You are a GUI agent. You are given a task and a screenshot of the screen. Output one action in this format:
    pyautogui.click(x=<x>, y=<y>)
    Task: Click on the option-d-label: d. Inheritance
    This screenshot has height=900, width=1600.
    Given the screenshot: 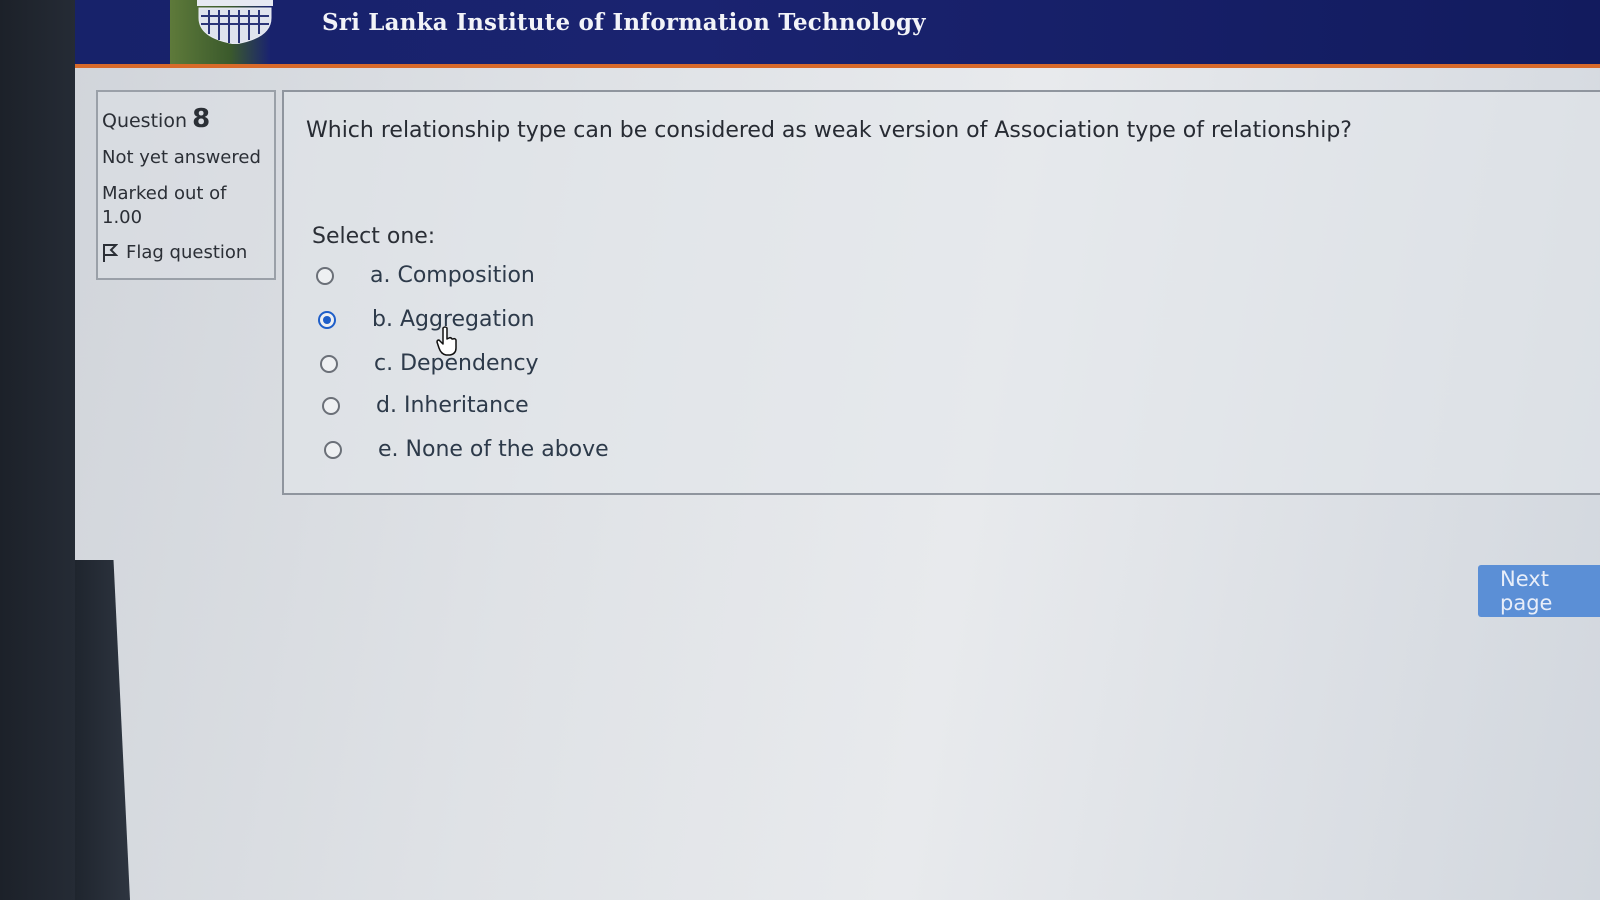 What is the action you would take?
    pyautogui.click(x=452, y=405)
    